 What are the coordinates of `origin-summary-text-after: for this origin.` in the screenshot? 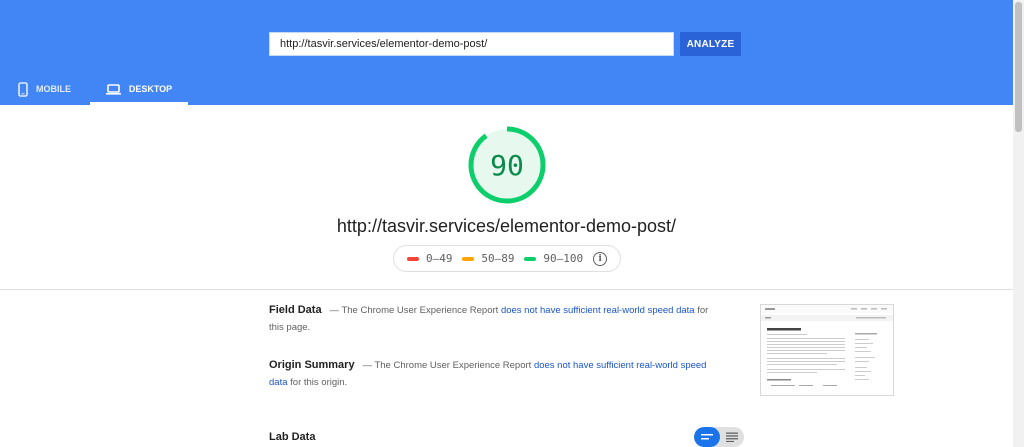 It's located at (319, 382).